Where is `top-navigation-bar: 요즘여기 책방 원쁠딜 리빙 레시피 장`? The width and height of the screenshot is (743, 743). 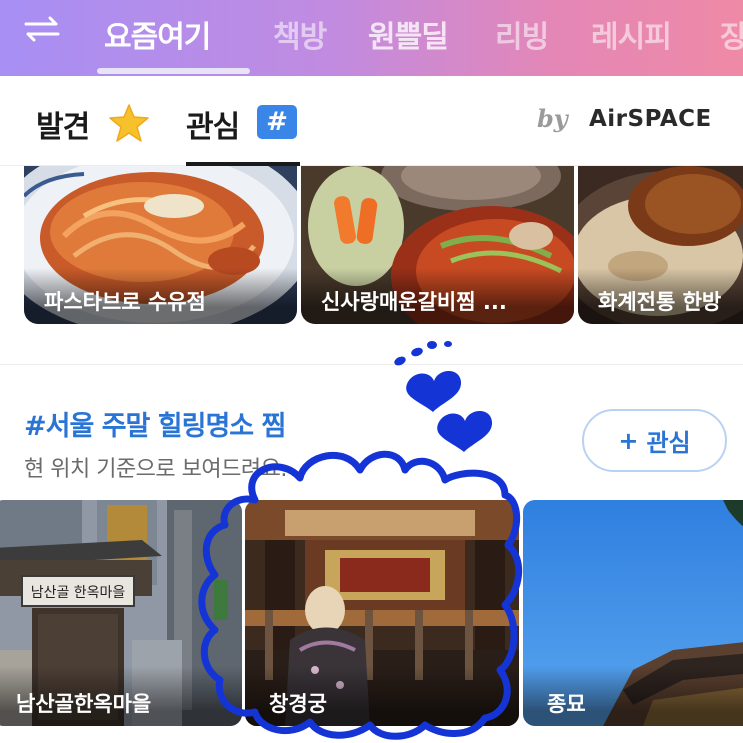 top-navigation-bar: 요즘여기 책방 원쁠딜 리빙 레시피 장 is located at coordinates (371, 38).